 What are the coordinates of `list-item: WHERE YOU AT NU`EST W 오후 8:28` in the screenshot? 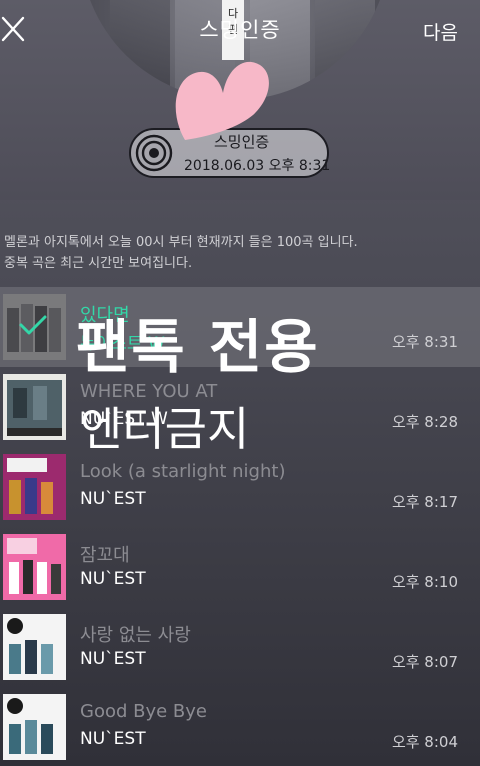 It's located at (240, 407).